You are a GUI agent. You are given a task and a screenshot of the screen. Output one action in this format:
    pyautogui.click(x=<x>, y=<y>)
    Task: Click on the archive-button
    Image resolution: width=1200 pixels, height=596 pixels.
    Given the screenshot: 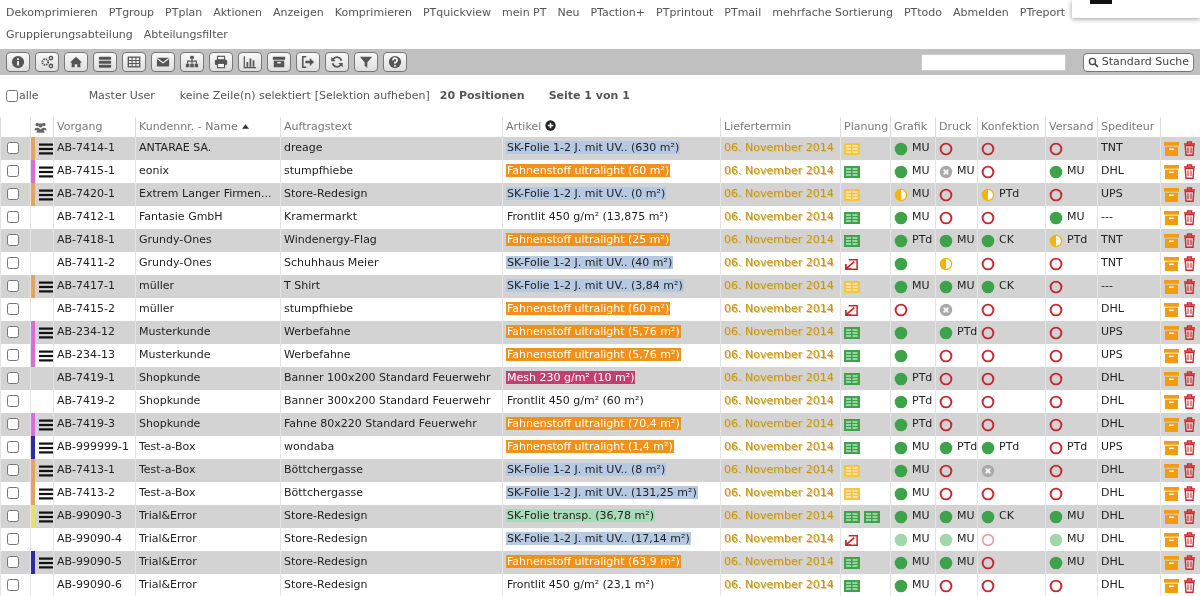 What is the action you would take?
    pyautogui.click(x=279, y=62)
    